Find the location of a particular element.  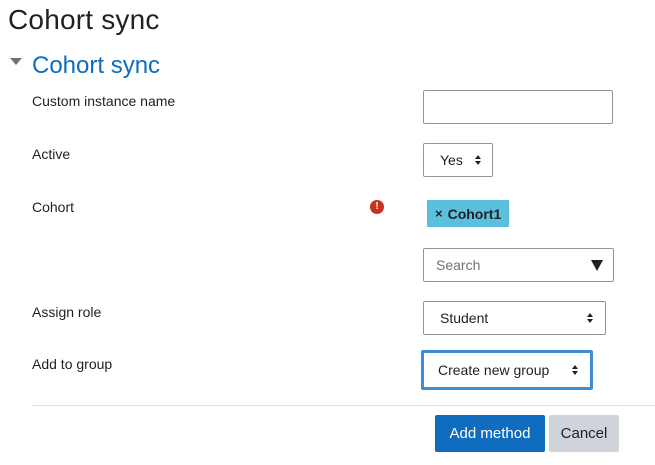

remove-tag-icon: × is located at coordinates (439, 213).